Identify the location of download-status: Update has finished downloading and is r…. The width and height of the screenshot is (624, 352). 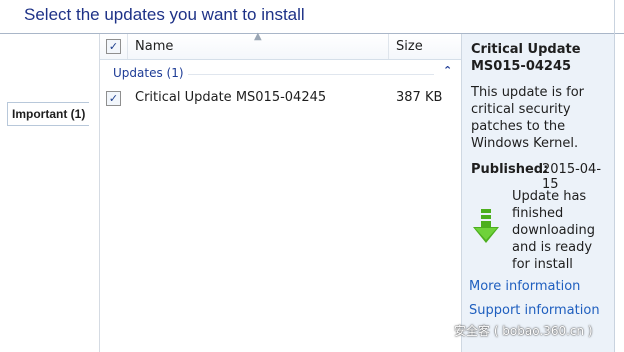
(553, 230).